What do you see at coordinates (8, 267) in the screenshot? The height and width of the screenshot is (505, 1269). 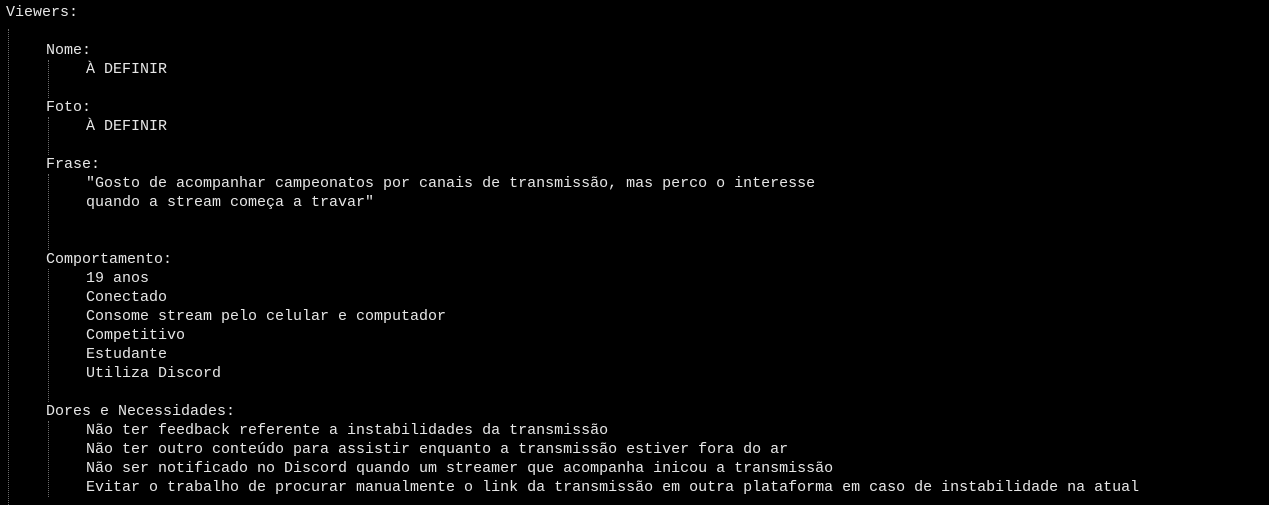 I see `tree-guide-root` at bounding box center [8, 267].